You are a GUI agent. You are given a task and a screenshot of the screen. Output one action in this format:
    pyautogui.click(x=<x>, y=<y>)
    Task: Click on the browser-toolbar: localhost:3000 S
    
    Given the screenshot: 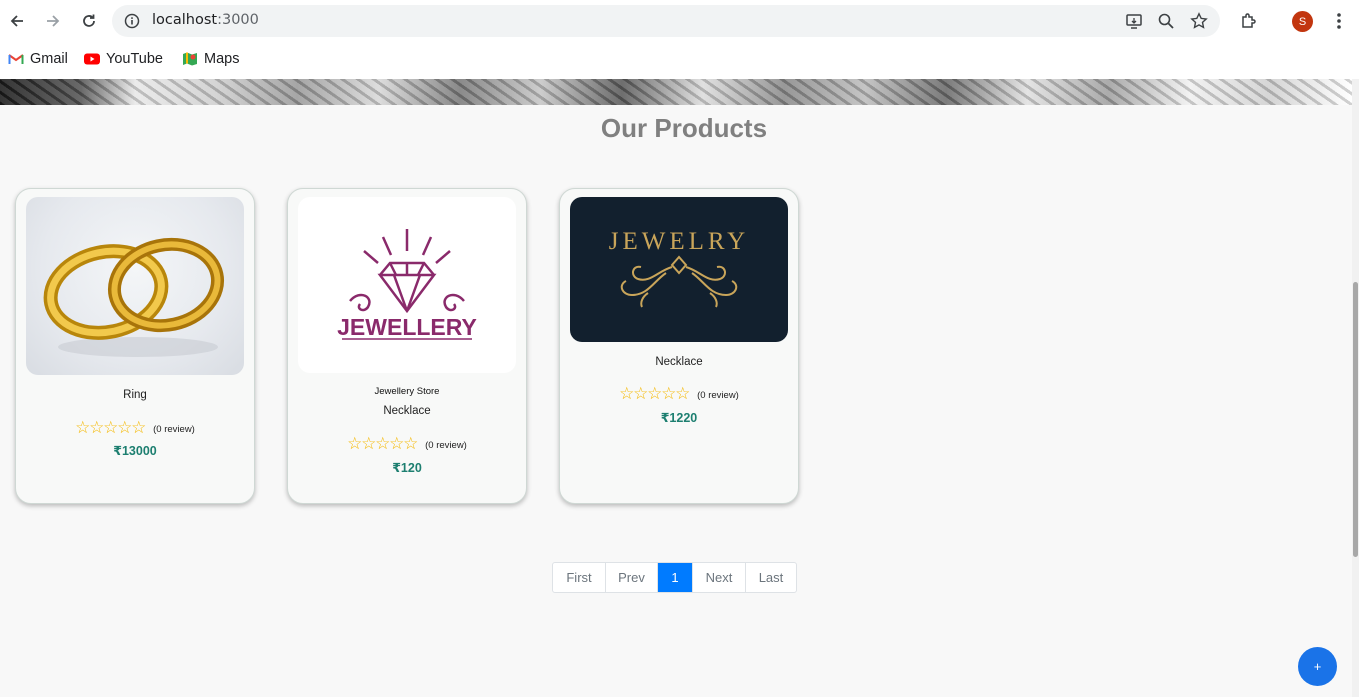 What is the action you would take?
    pyautogui.click(x=679, y=21)
    